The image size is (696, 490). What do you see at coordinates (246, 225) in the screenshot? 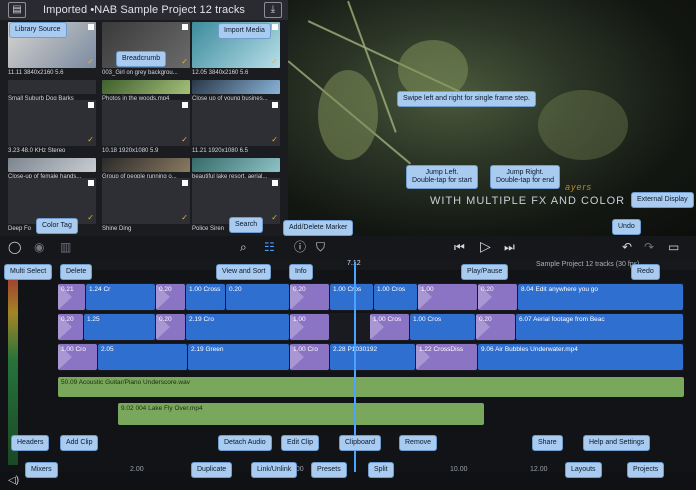
I see `callout-search: Search` at bounding box center [246, 225].